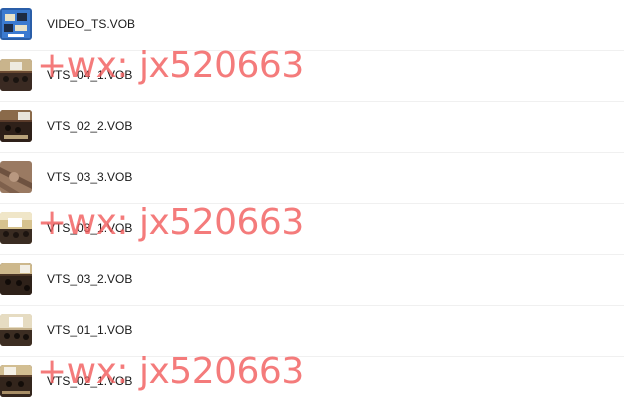 The image size is (627, 406). I want to click on file-name: VTS_03_2.VOB, so click(90, 279).